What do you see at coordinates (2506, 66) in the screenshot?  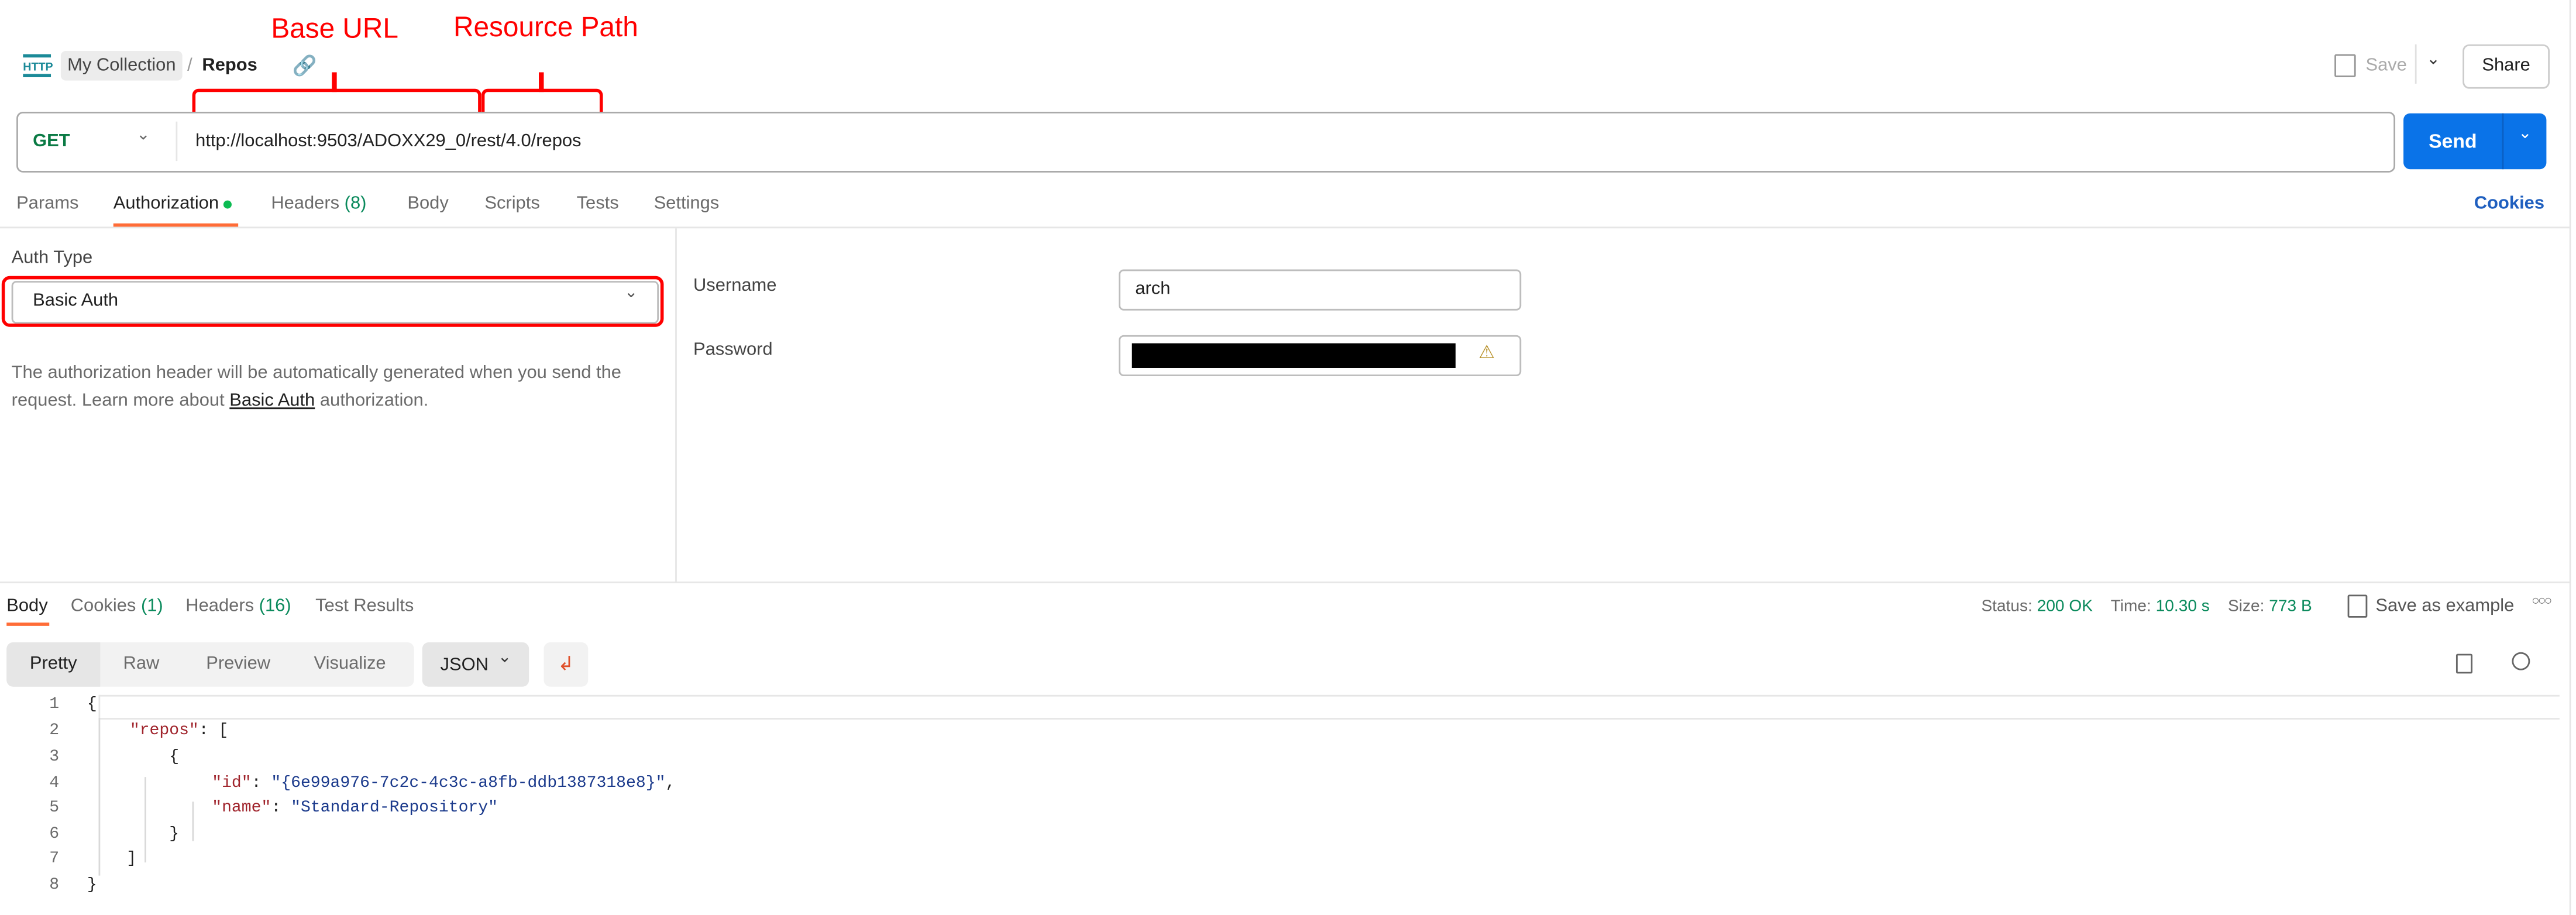 I see `share-button: Share` at bounding box center [2506, 66].